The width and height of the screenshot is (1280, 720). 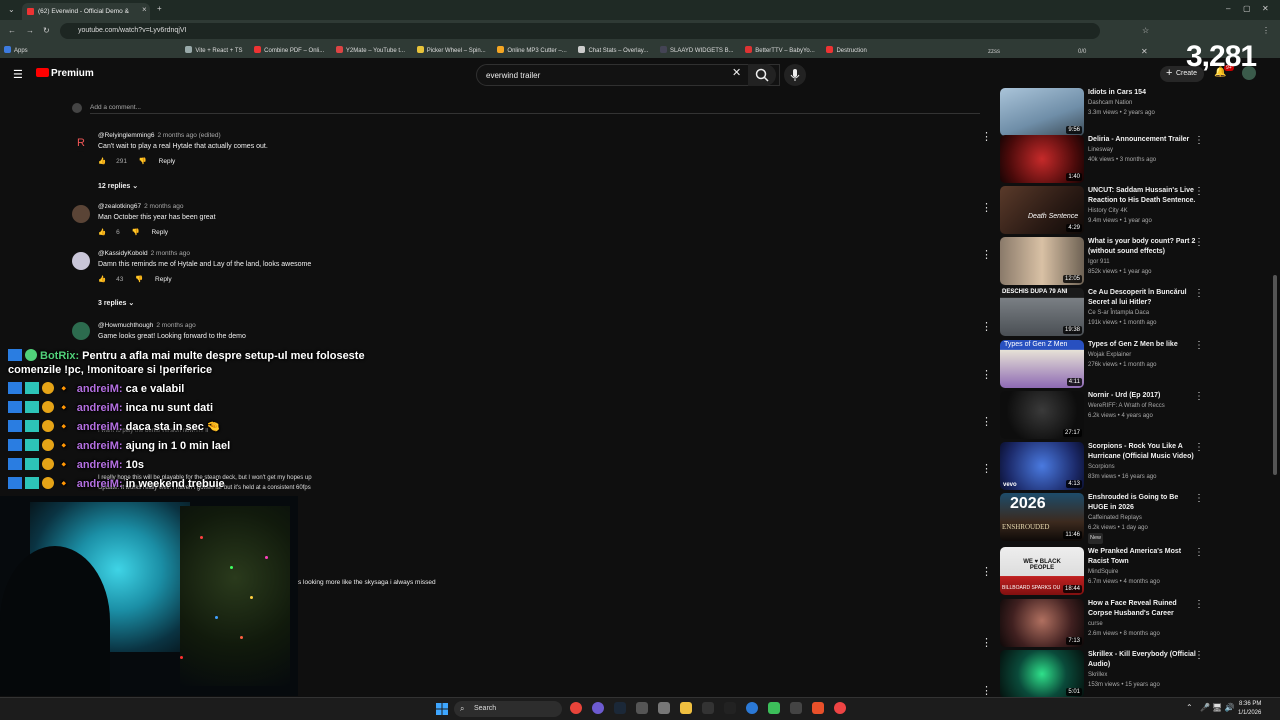 What do you see at coordinates (1042, 312) in the screenshot?
I see `video-thumbnail: DESCHIS DUPĂ 79 ANI 19:38` at bounding box center [1042, 312].